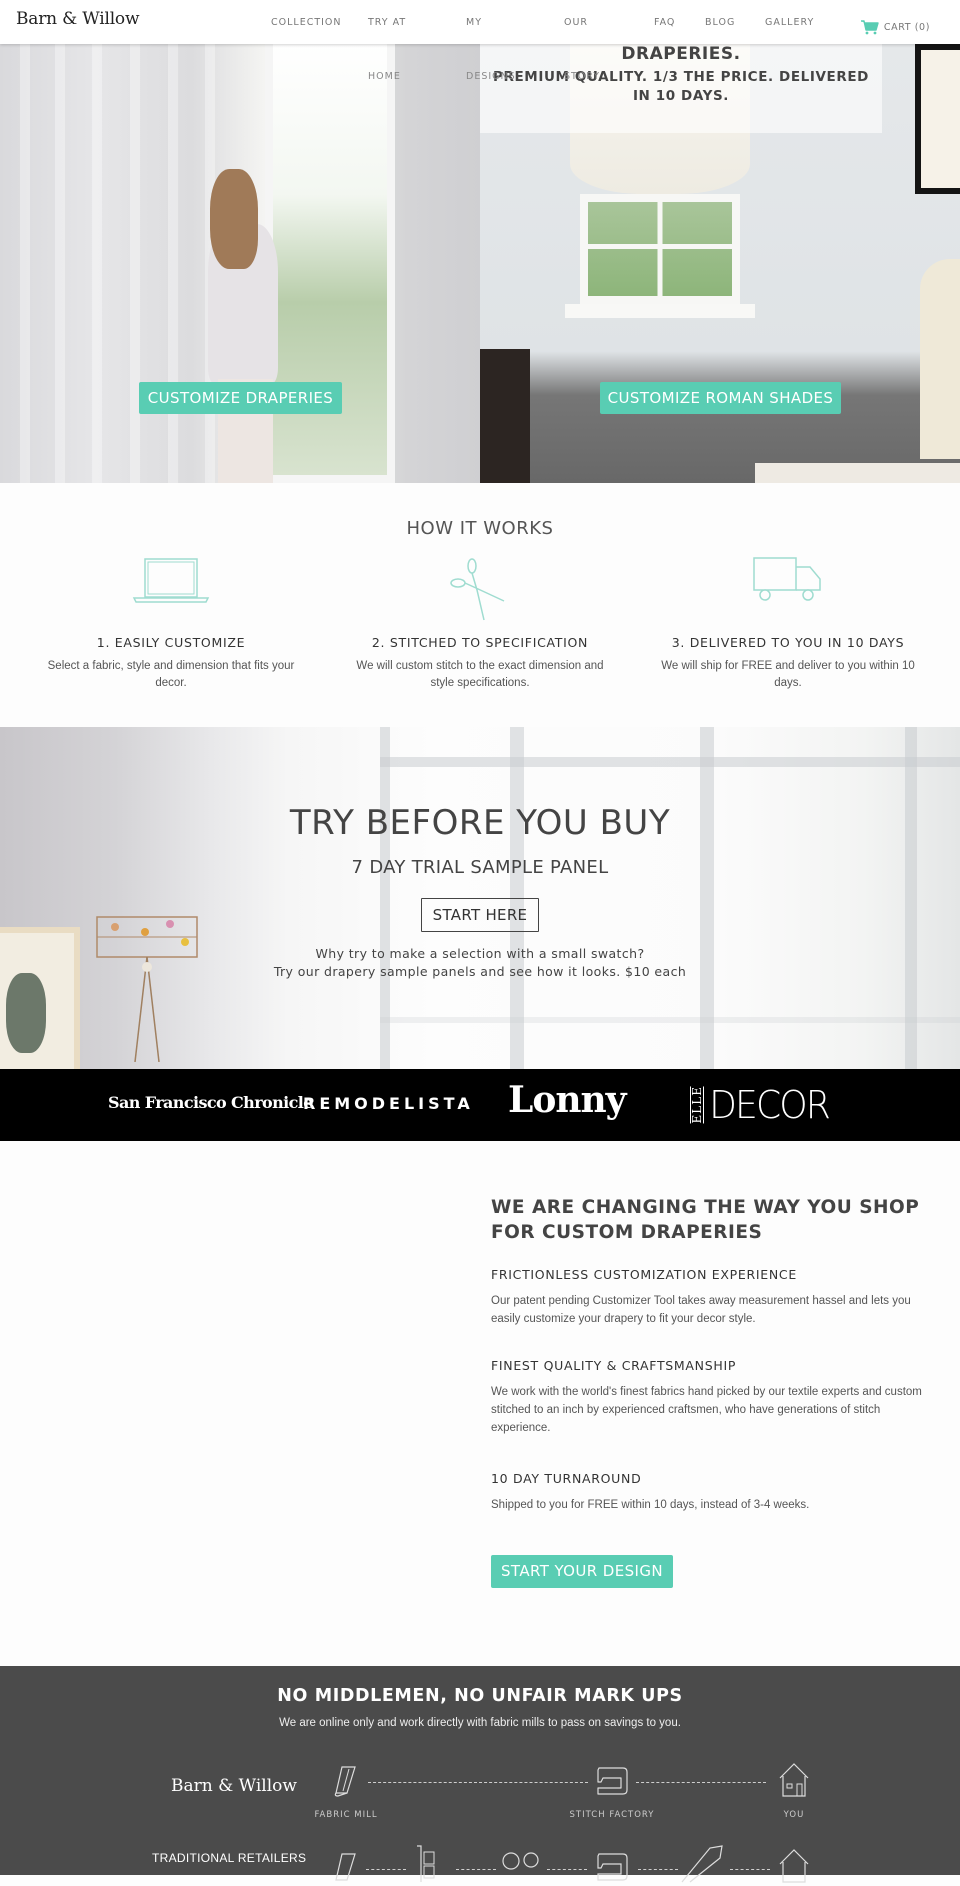 The height and width of the screenshot is (1886, 960). What do you see at coordinates (387, 23) in the screenshot?
I see `nav-try-at-home: TRY AT` at bounding box center [387, 23].